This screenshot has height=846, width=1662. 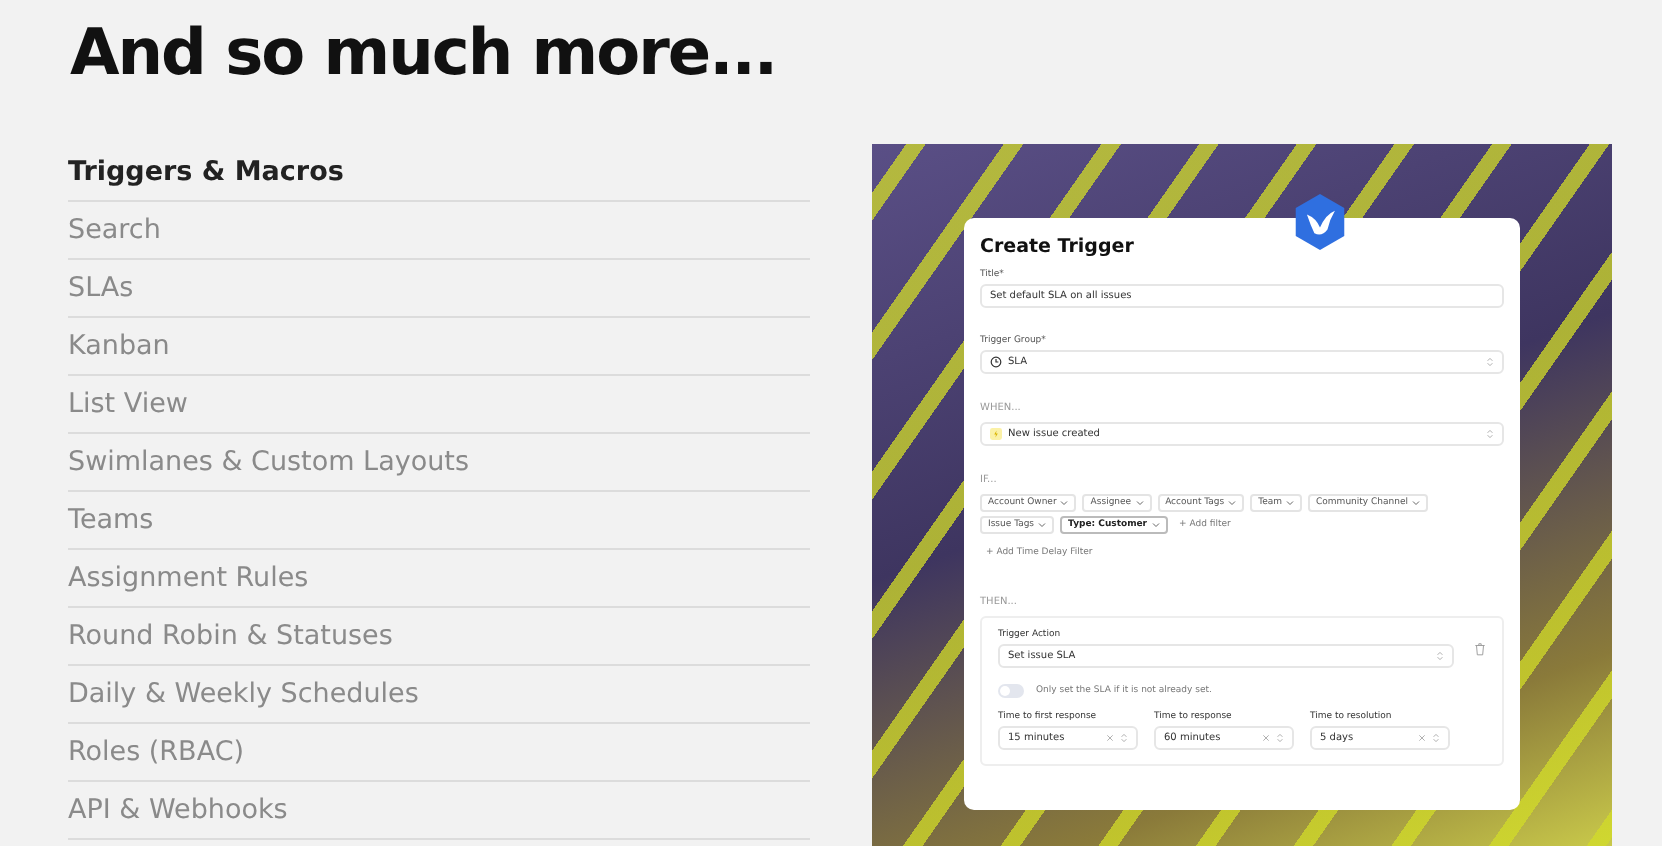 What do you see at coordinates (1480, 649) in the screenshot?
I see `trash-icon` at bounding box center [1480, 649].